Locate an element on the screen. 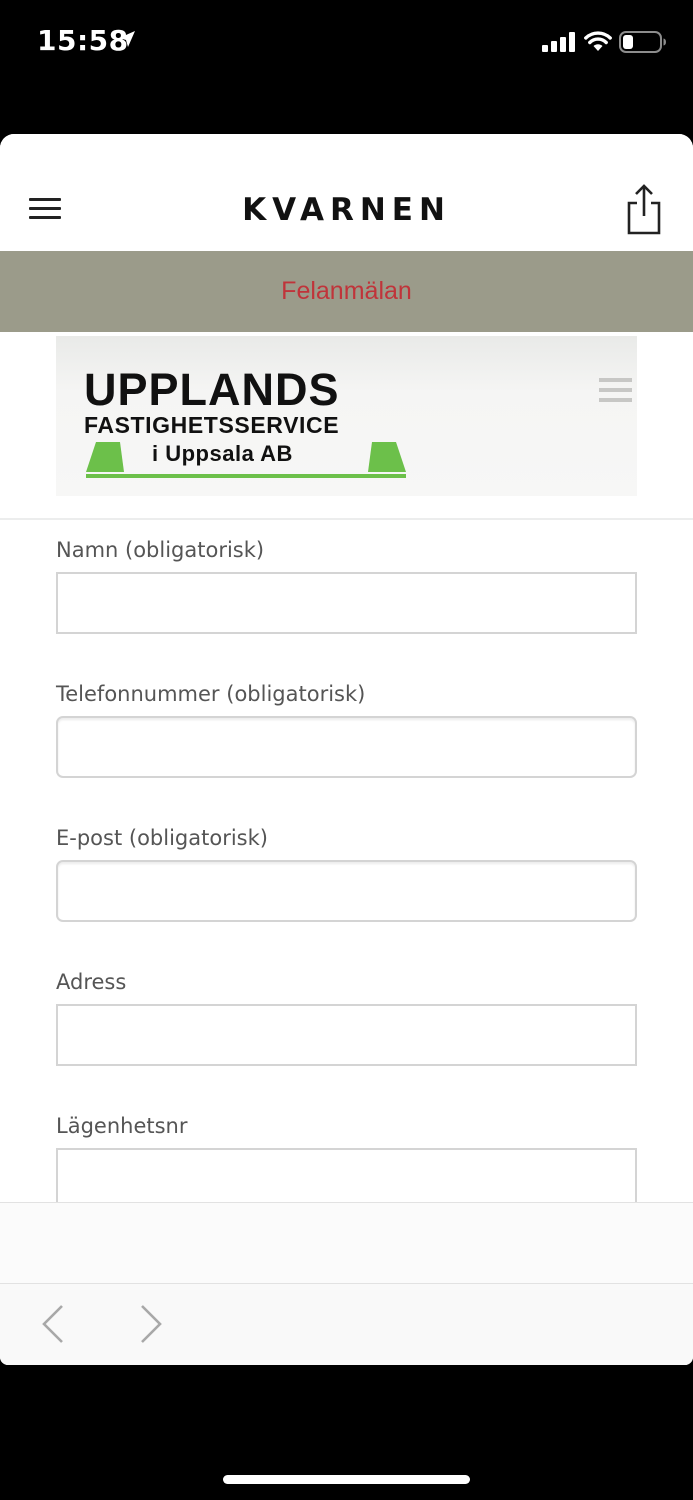 This screenshot has width=693, height=1500. logo-line1: UPPLANDS is located at coordinates (212, 389).